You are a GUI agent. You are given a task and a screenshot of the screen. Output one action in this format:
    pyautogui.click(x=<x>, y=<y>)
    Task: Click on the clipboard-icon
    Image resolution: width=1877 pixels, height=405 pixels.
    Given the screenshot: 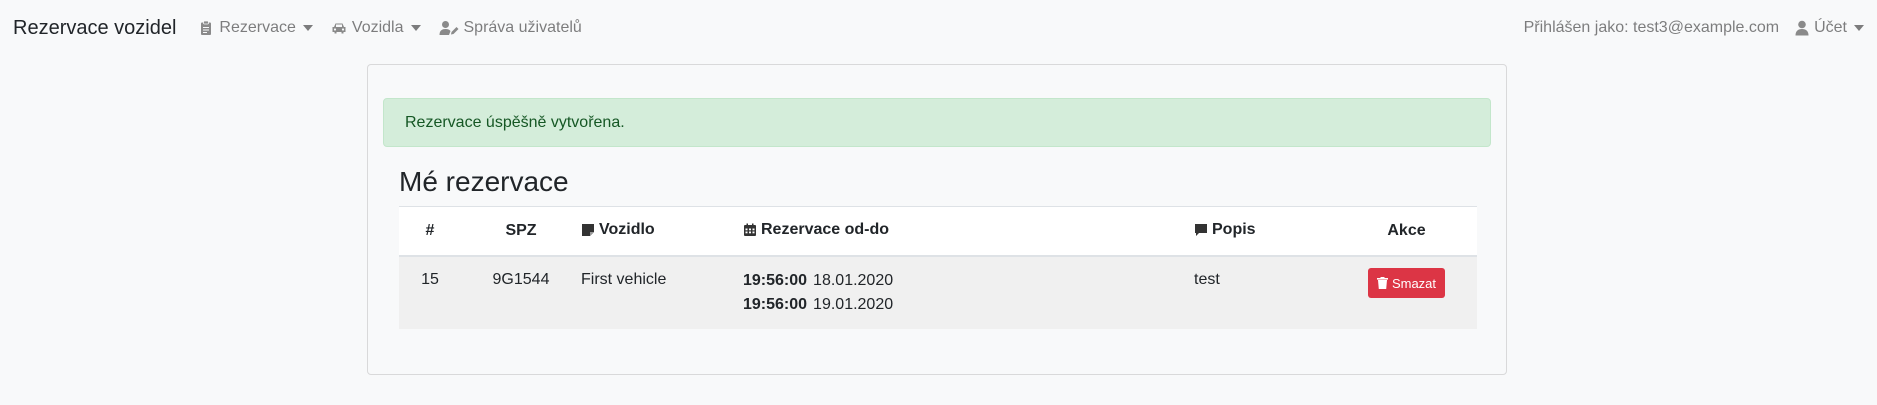 What is the action you would take?
    pyautogui.click(x=206, y=28)
    